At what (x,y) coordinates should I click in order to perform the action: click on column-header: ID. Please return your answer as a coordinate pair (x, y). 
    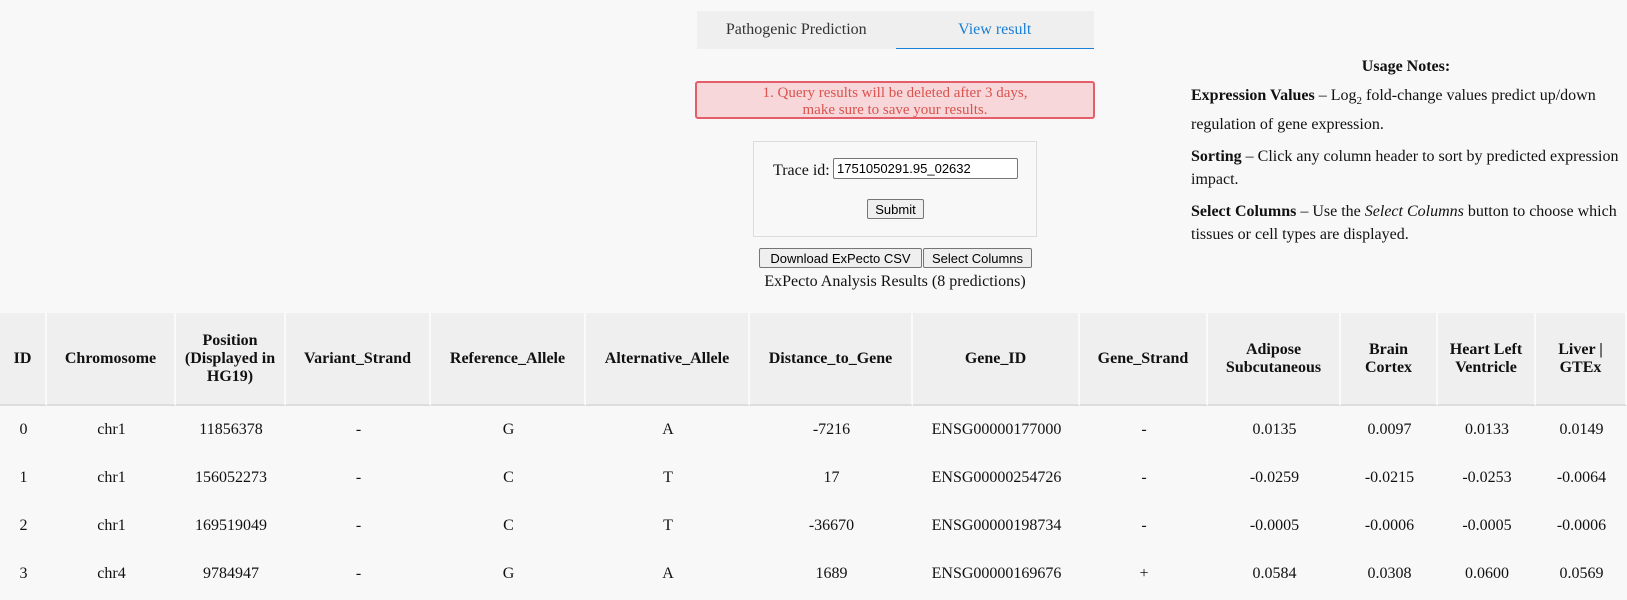
    Looking at the image, I should click on (23, 359).